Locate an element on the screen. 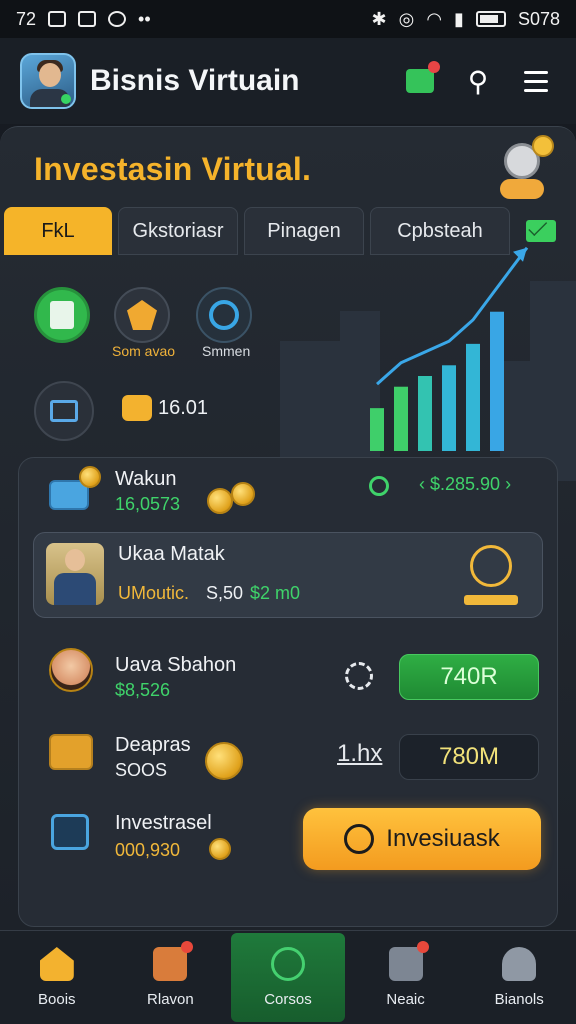 The width and height of the screenshot is (576, 1024). ukaa-value1: S,50 is located at coordinates (225, 593).